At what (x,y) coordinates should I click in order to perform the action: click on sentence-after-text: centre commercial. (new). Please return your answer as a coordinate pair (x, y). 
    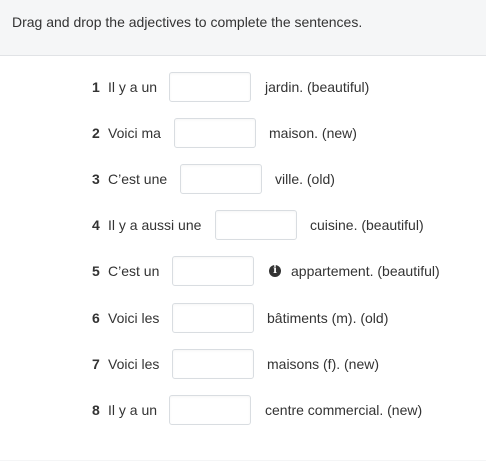
    Looking at the image, I should click on (344, 410).